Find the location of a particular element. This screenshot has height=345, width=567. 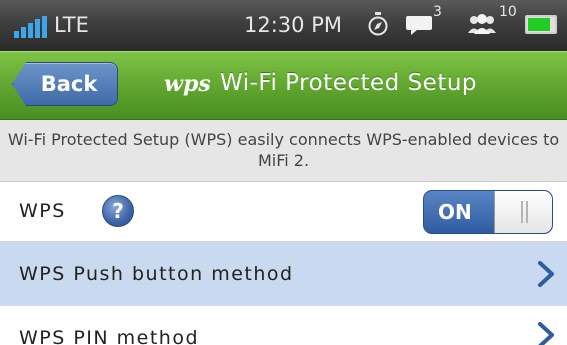

battery-icon is located at coordinates (541, 24).